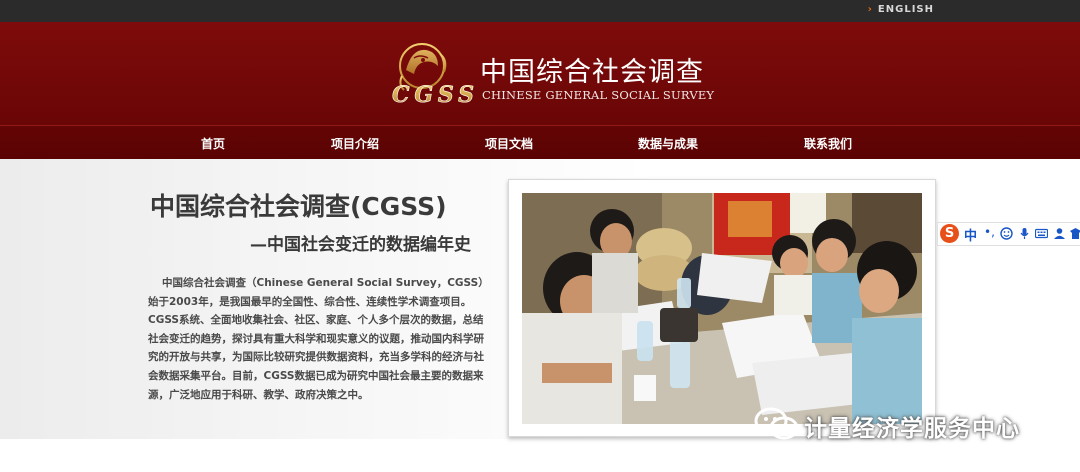 The height and width of the screenshot is (472, 1080). I want to click on chevron-right-icon: ›, so click(870, 9).